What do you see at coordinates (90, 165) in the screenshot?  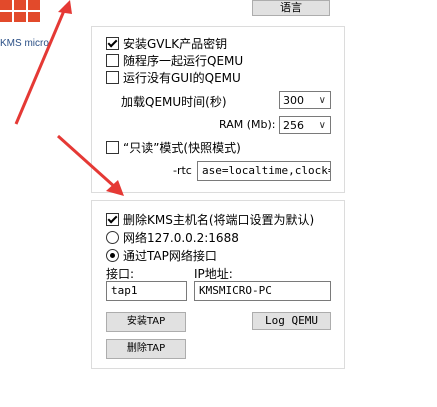 I see `arrow-down-right-icon` at bounding box center [90, 165].